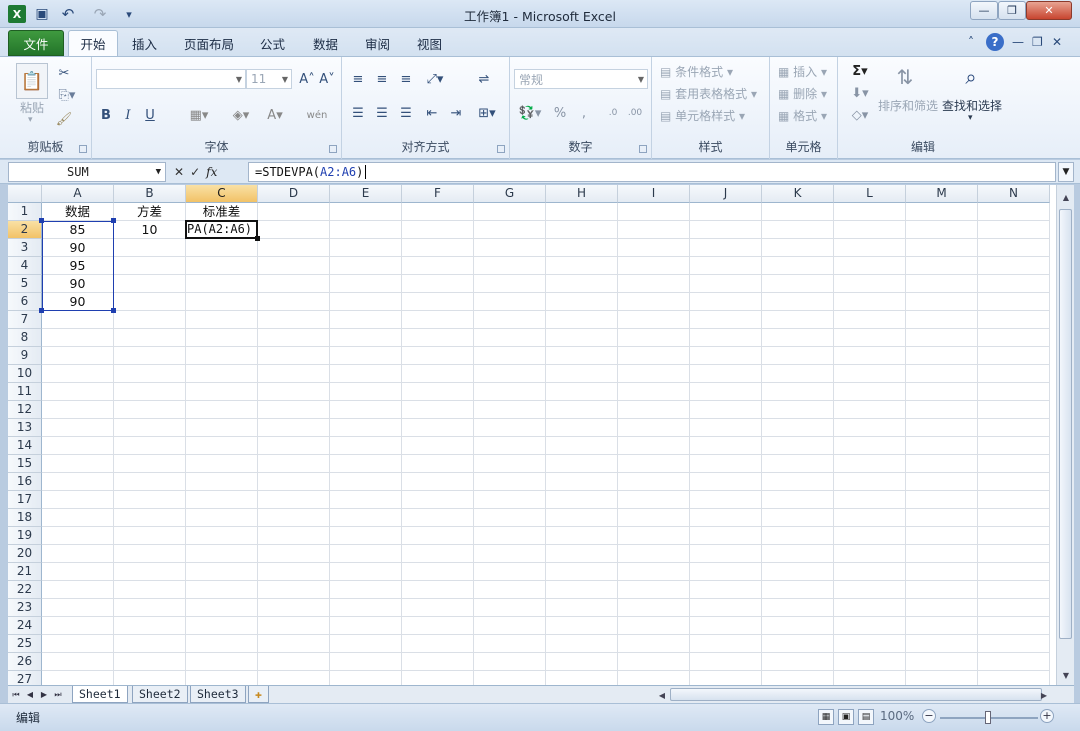 This screenshot has width=1080, height=731. Describe the element at coordinates (654, 500) in the screenshot. I see `cell-i17` at that location.